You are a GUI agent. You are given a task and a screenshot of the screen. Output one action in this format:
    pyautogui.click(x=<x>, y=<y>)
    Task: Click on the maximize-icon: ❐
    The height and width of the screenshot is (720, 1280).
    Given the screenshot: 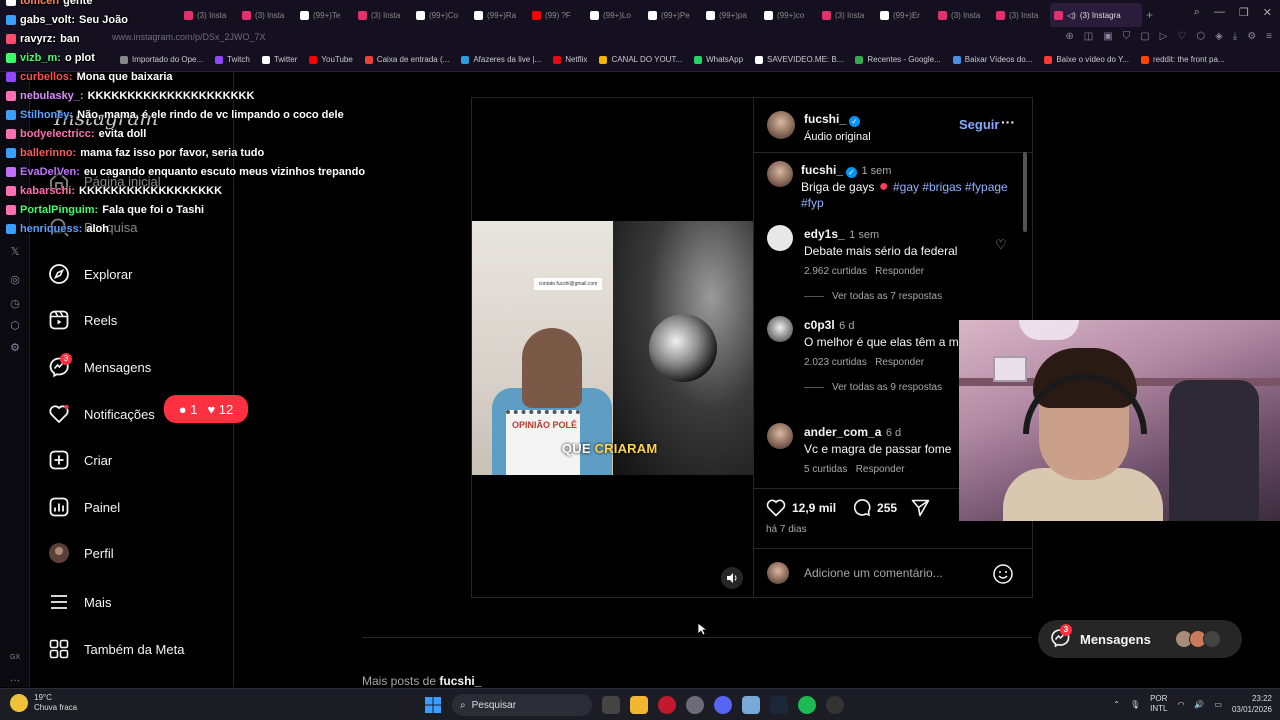 What is the action you would take?
    pyautogui.click(x=1244, y=12)
    